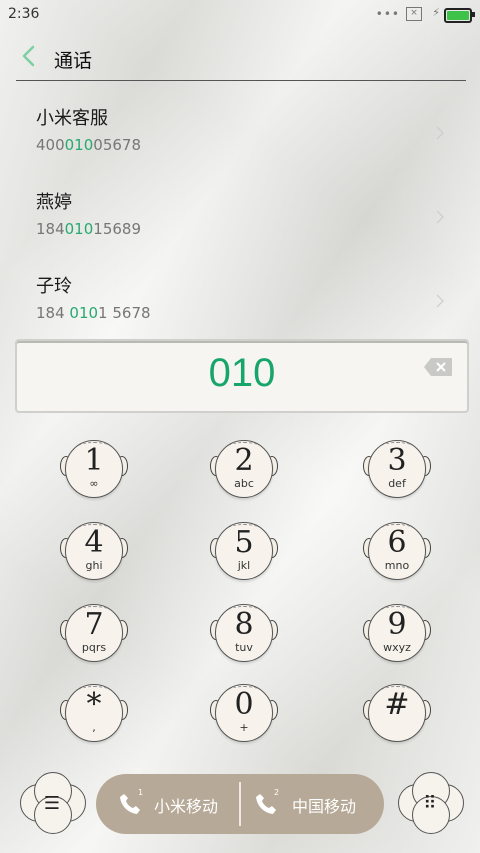 This screenshot has height=853, width=480. Describe the element at coordinates (397, 469) in the screenshot. I see `key-3: 3 def` at that location.